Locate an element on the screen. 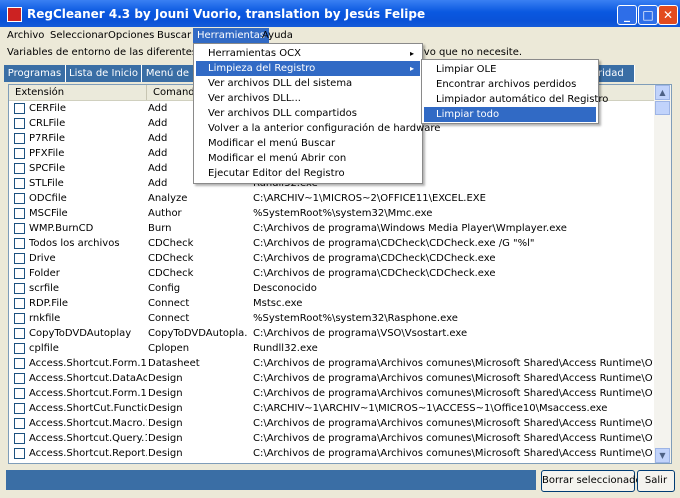 The height and width of the screenshot is (498, 680). herramientas-menu-item: Ejecutar Editor del Registro is located at coordinates (308, 173).